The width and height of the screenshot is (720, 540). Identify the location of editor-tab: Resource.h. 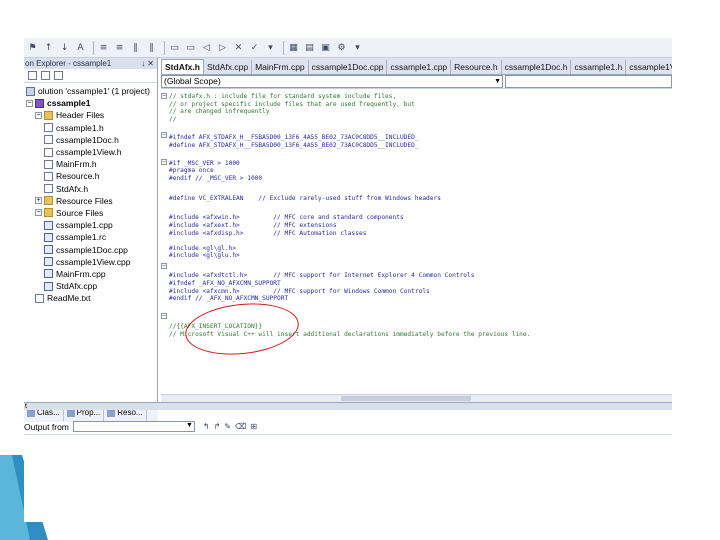
(476, 67).